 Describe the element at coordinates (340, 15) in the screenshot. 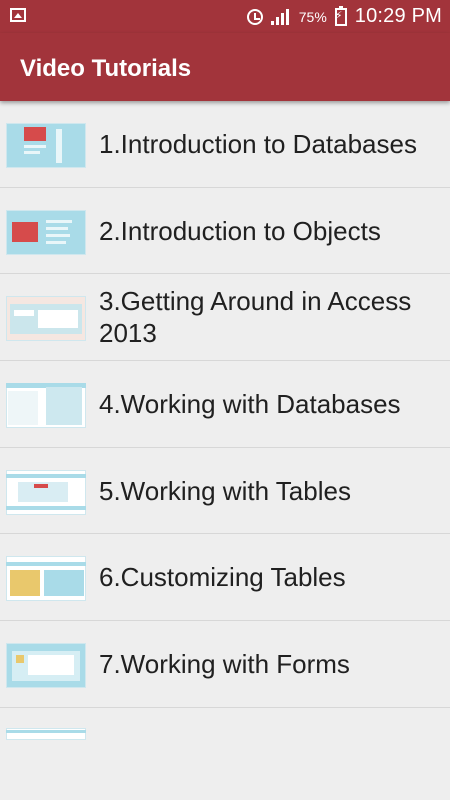

I see `battery-charging-icon` at that location.